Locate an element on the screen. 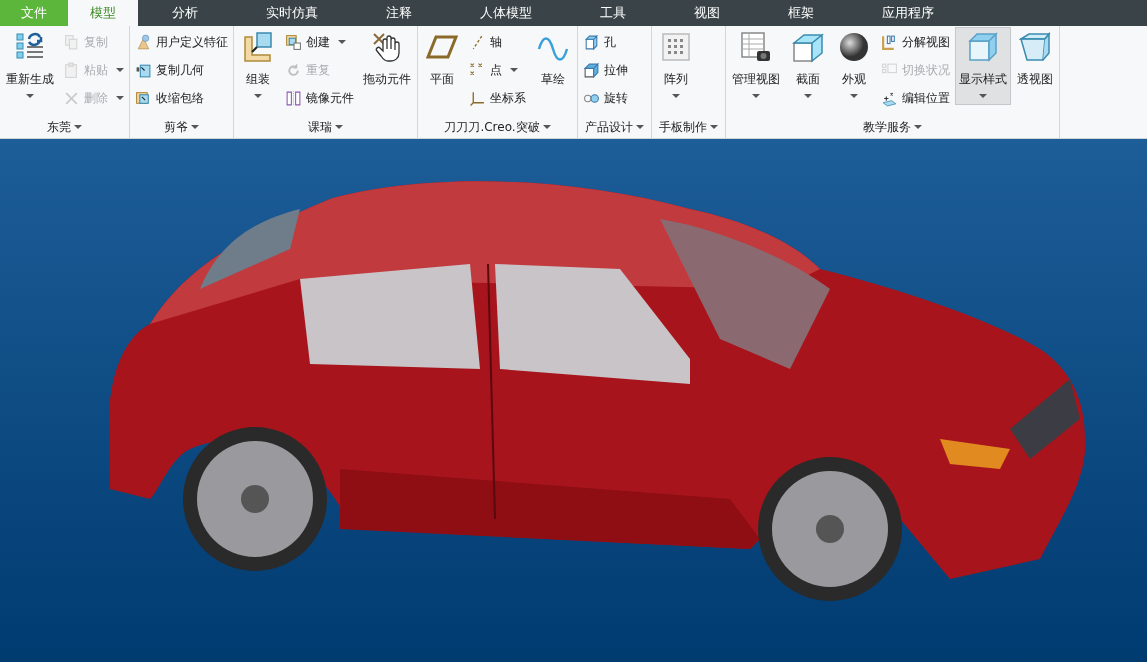 This screenshot has height=662, width=1147. ribbon-button: 复制几何 is located at coordinates (181, 70).